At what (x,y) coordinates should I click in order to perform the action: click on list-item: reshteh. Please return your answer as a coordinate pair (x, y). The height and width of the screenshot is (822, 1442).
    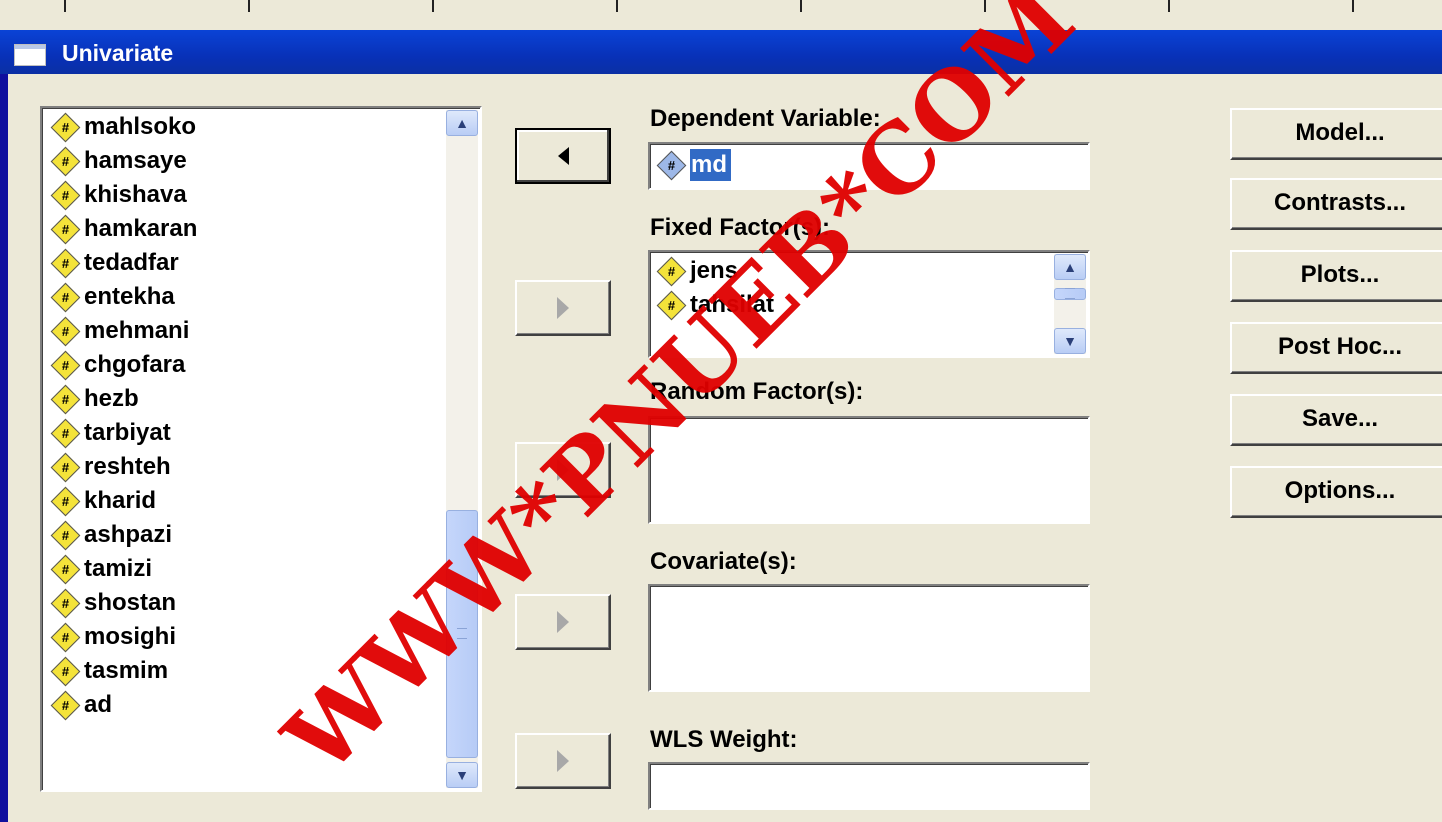
    Looking at the image, I should click on (123, 467).